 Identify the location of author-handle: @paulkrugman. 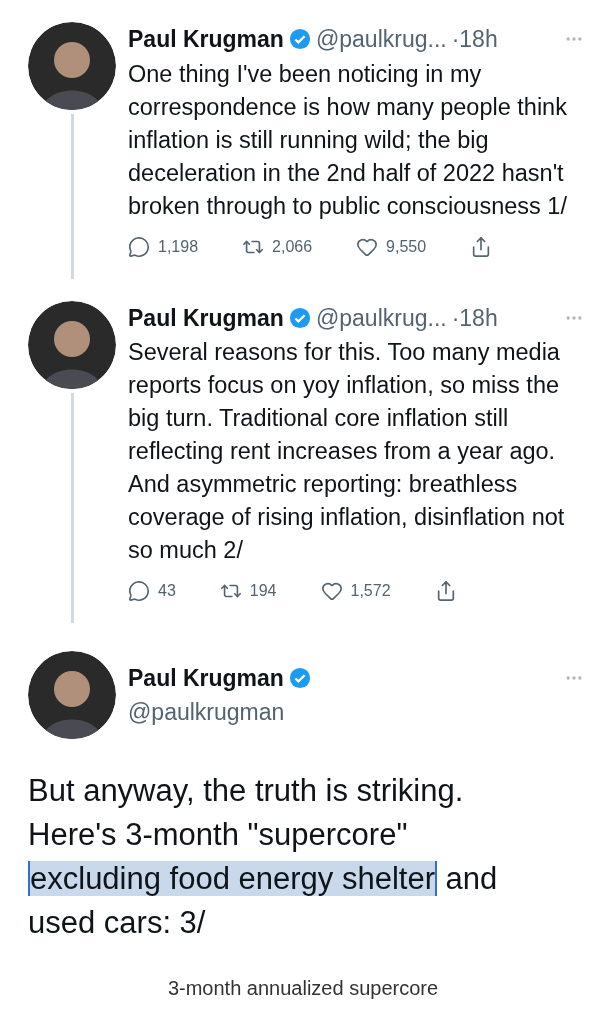
(207, 712).